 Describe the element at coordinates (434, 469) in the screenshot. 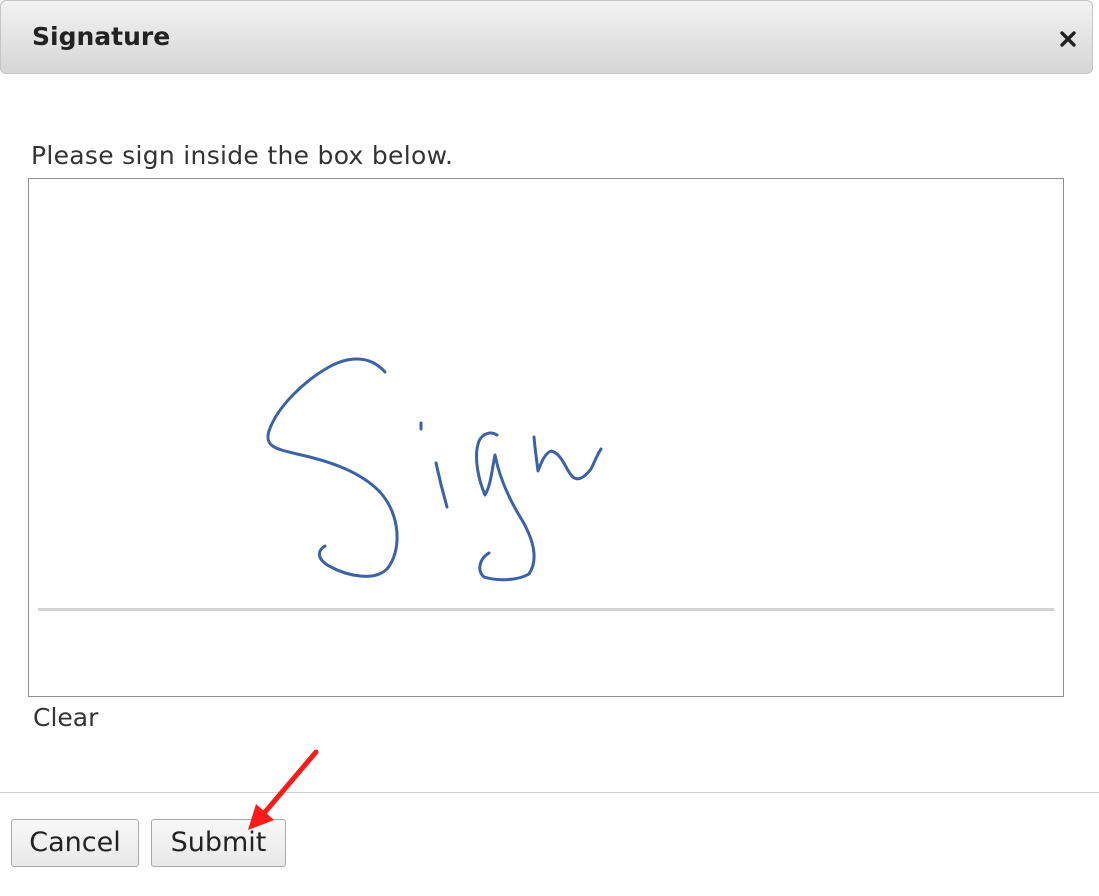

I see `signature-strokes` at that location.